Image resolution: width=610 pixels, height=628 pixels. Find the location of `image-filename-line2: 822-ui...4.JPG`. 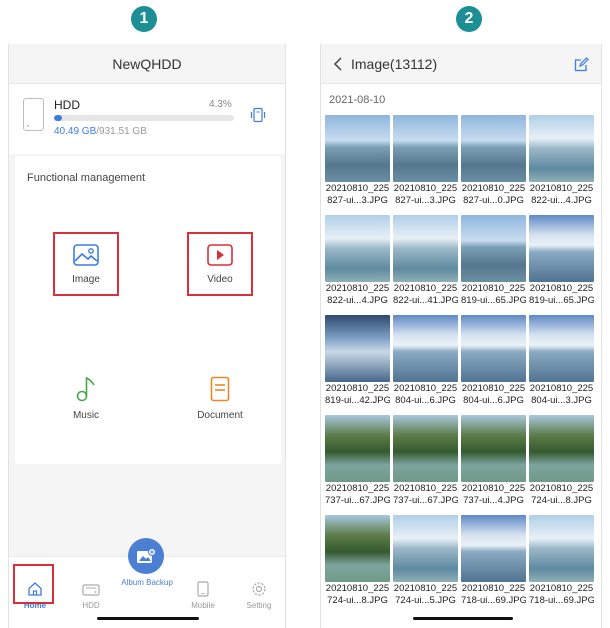

image-filename-line2: 822-ui...4.JPG is located at coordinates (357, 300).